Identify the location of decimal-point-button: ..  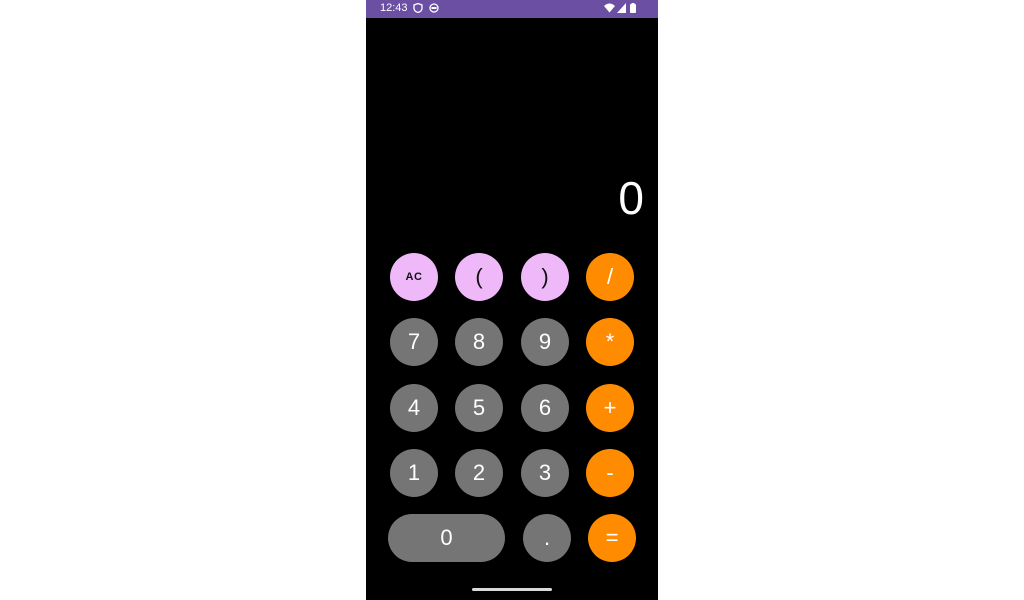
(547, 538).